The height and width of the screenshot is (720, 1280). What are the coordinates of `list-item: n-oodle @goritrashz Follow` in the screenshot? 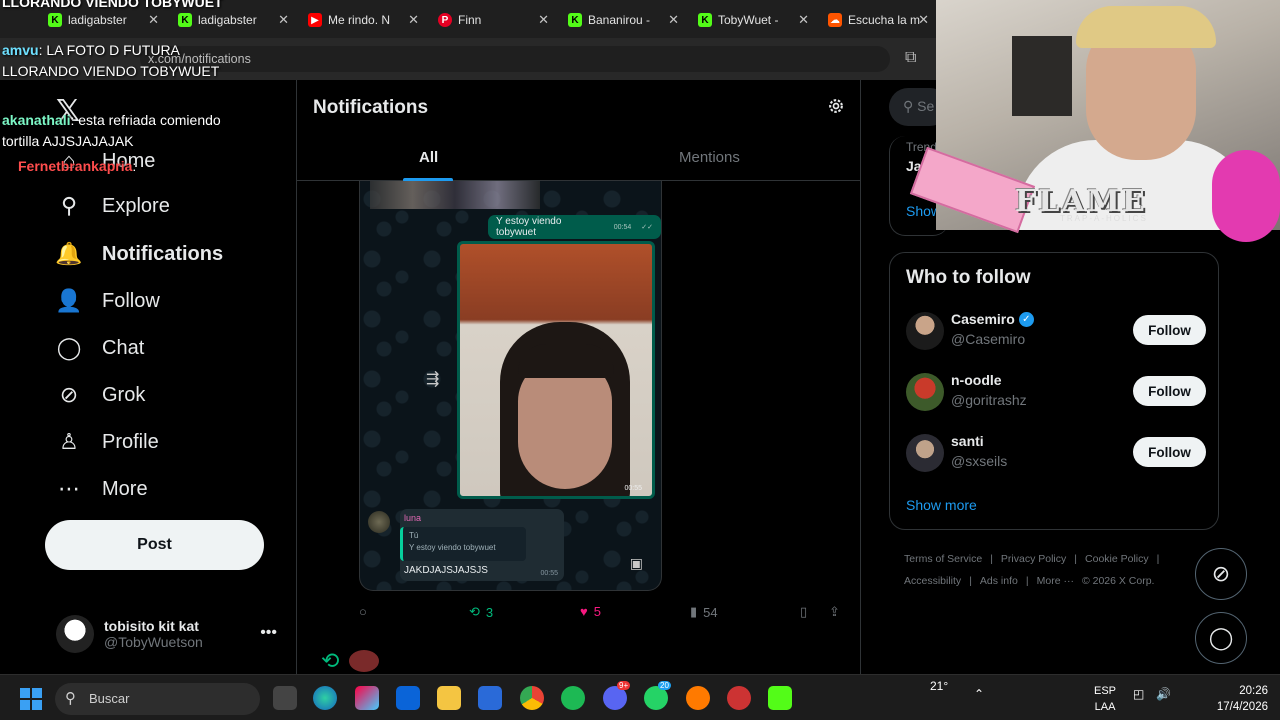 It's located at (1056, 393).